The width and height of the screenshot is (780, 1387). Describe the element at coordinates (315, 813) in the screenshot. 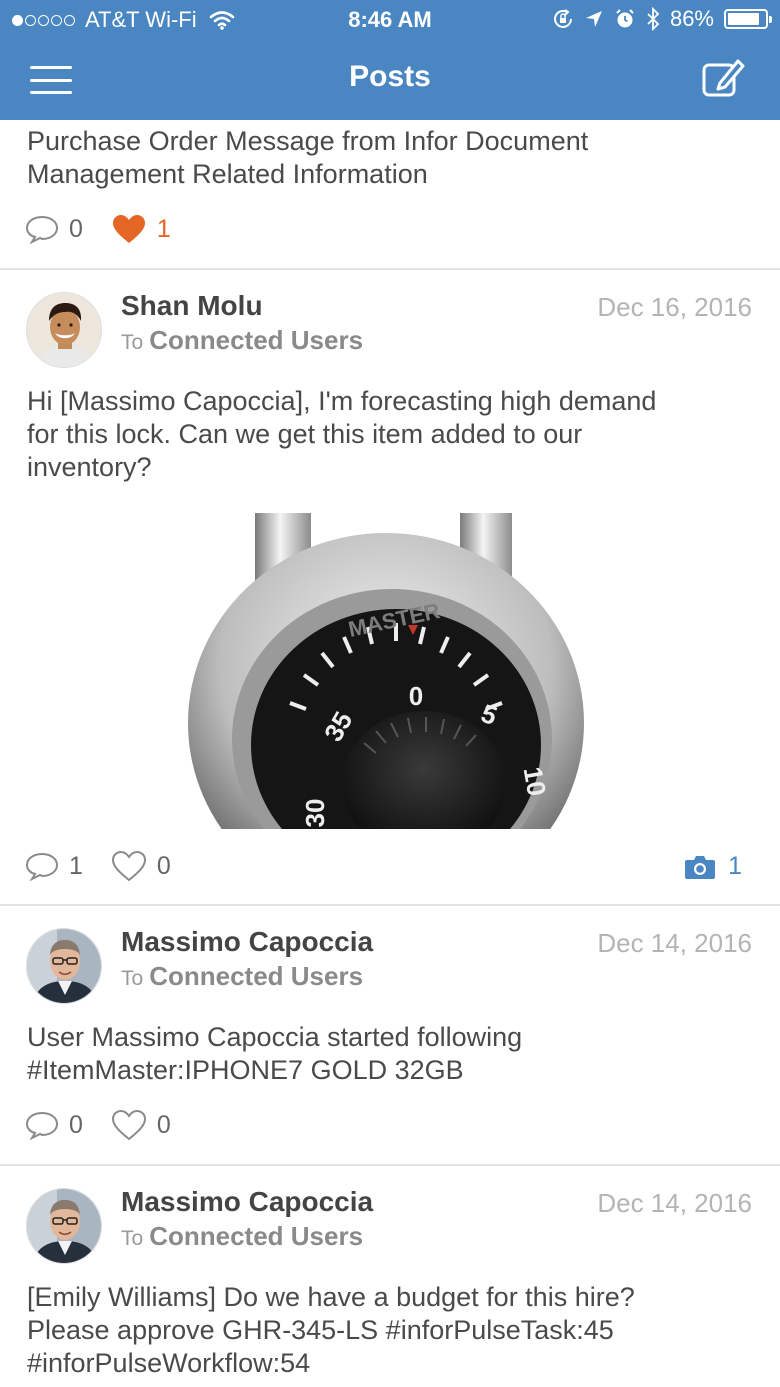

I see `dial-number: 30` at that location.